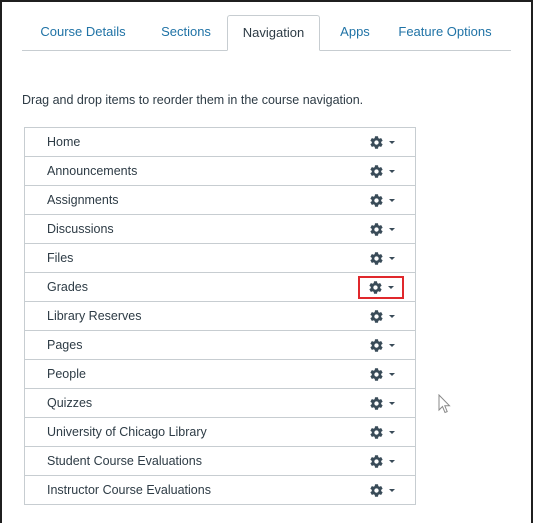 The image size is (535, 523). I want to click on nav-item-library-reserves: Library Reserves, so click(220, 316).